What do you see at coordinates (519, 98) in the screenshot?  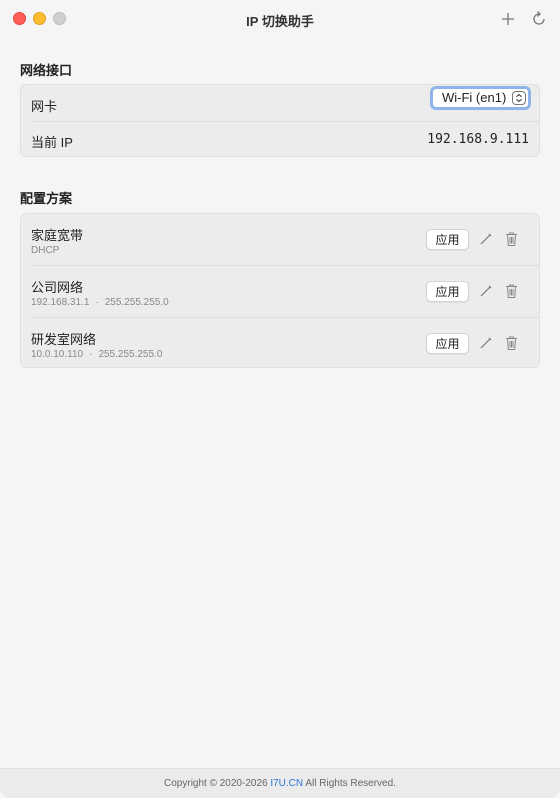 I see `chevron-updown-icon` at bounding box center [519, 98].